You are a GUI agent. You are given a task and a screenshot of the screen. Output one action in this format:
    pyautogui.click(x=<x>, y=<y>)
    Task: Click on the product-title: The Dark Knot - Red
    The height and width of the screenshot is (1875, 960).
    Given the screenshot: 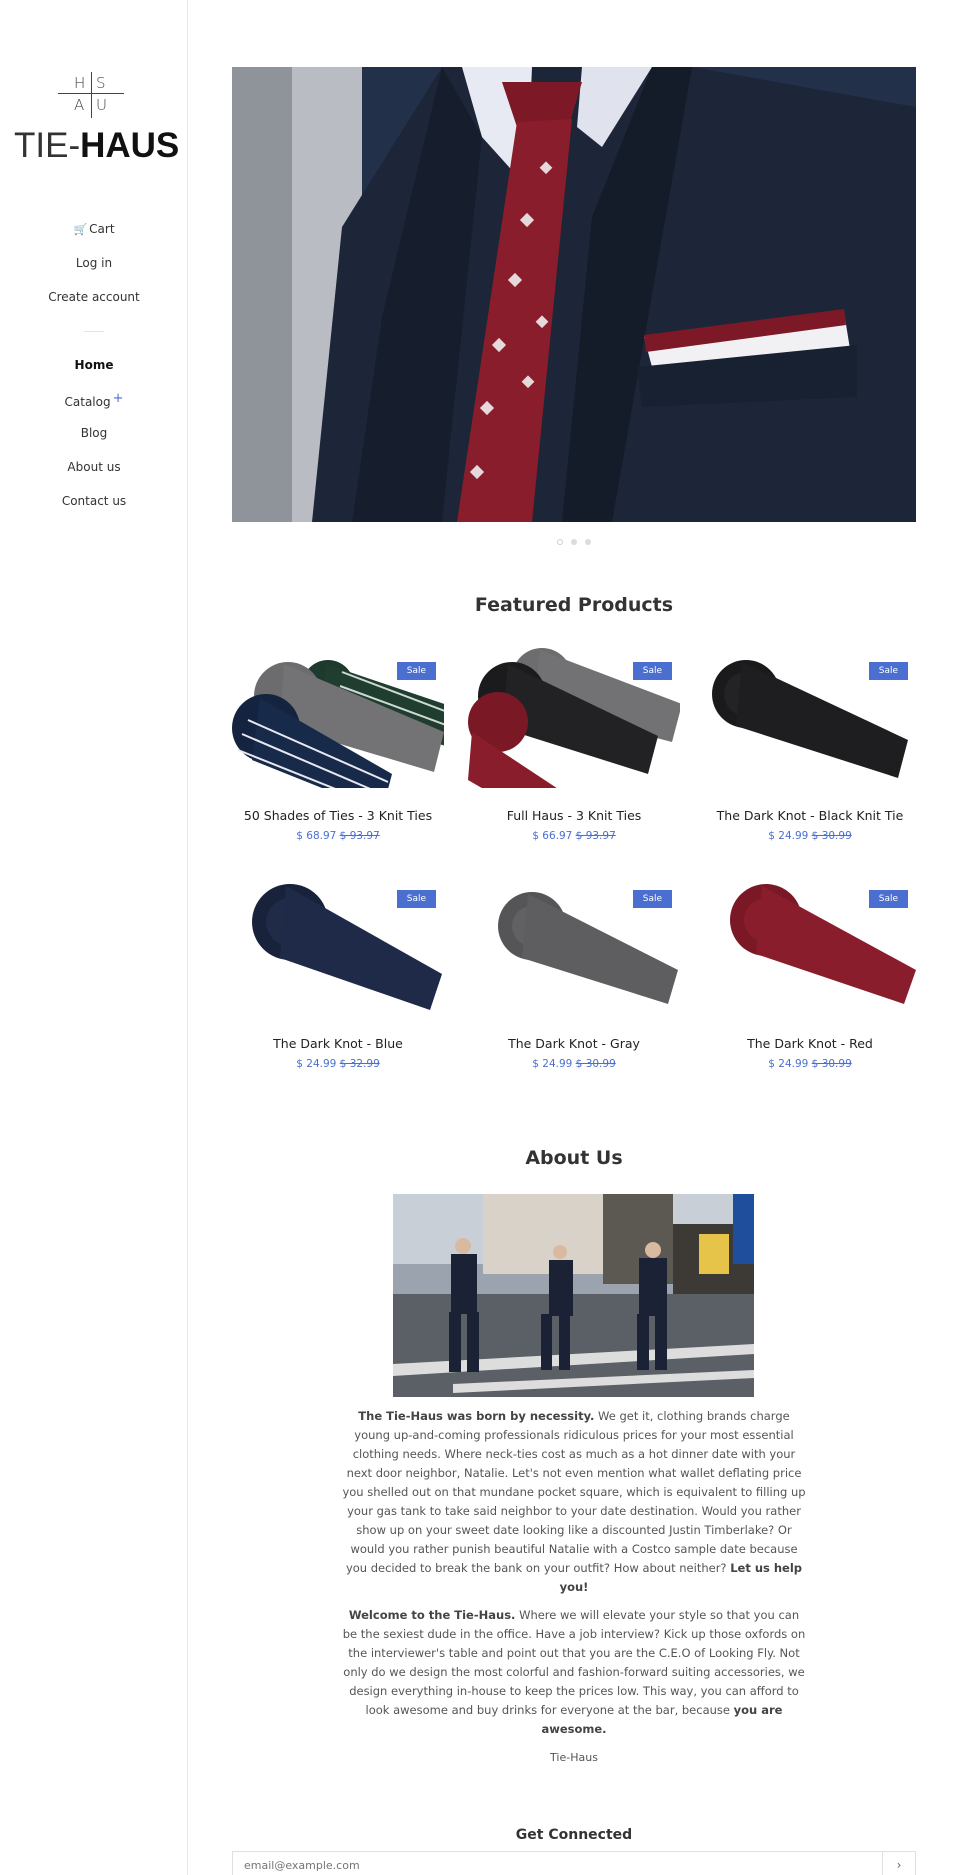 What is the action you would take?
    pyautogui.click(x=810, y=1043)
    